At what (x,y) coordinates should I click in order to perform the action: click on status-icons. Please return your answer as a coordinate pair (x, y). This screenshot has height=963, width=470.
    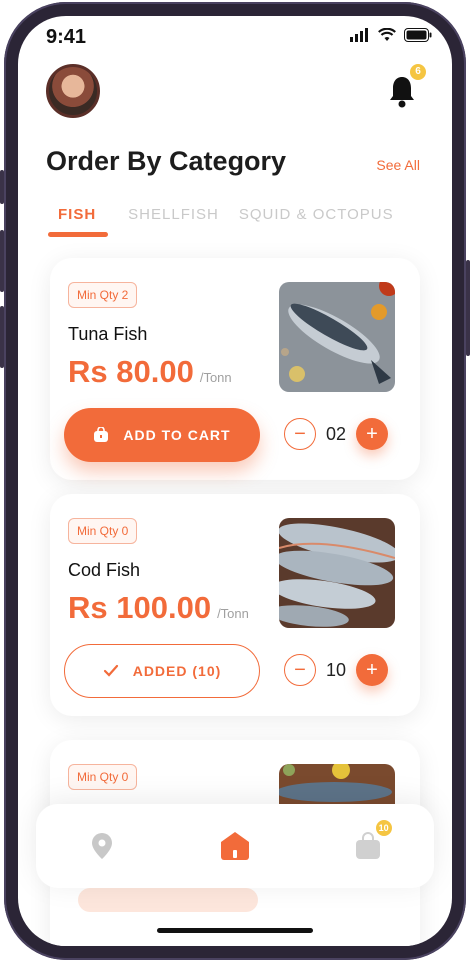
    Looking at the image, I should click on (391, 35).